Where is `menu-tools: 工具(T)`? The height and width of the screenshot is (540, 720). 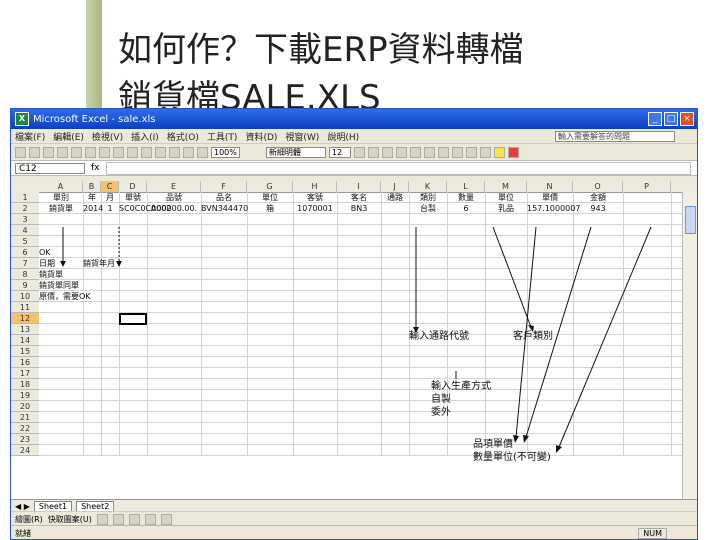
menu-tools: 工具(T) is located at coordinates (222, 136).